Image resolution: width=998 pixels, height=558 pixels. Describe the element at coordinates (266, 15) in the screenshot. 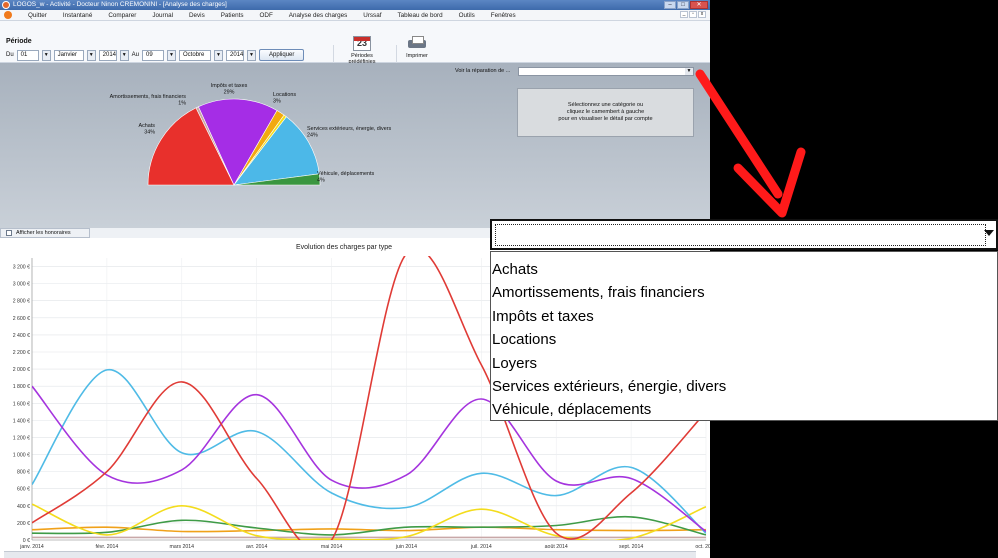

I see `menu-odf: ODF` at that location.